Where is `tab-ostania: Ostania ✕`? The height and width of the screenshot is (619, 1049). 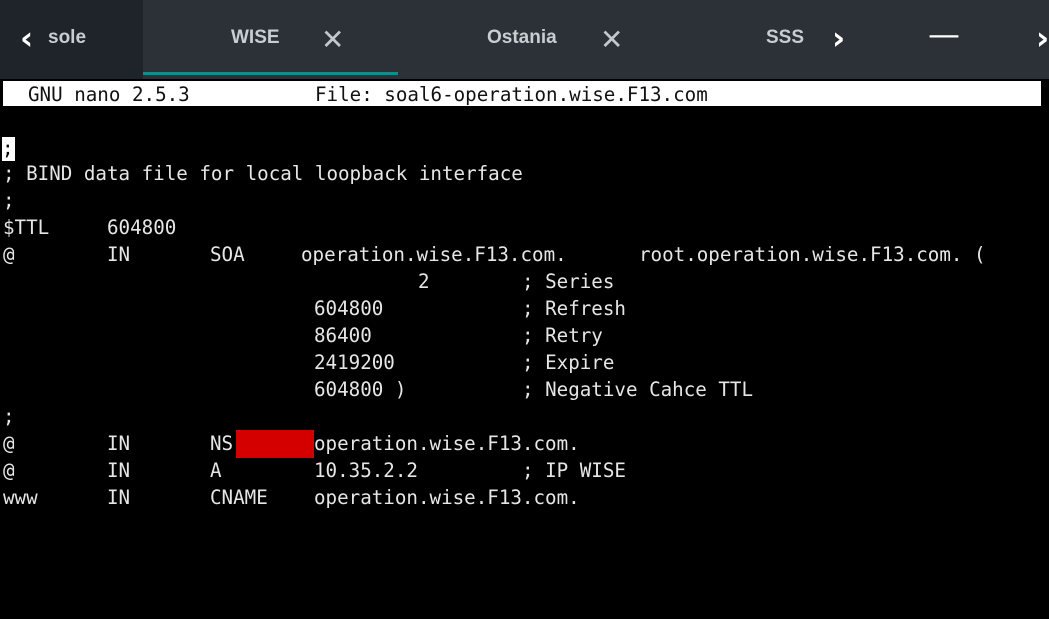
tab-ostania: Ostania ✕ is located at coordinates (525, 39).